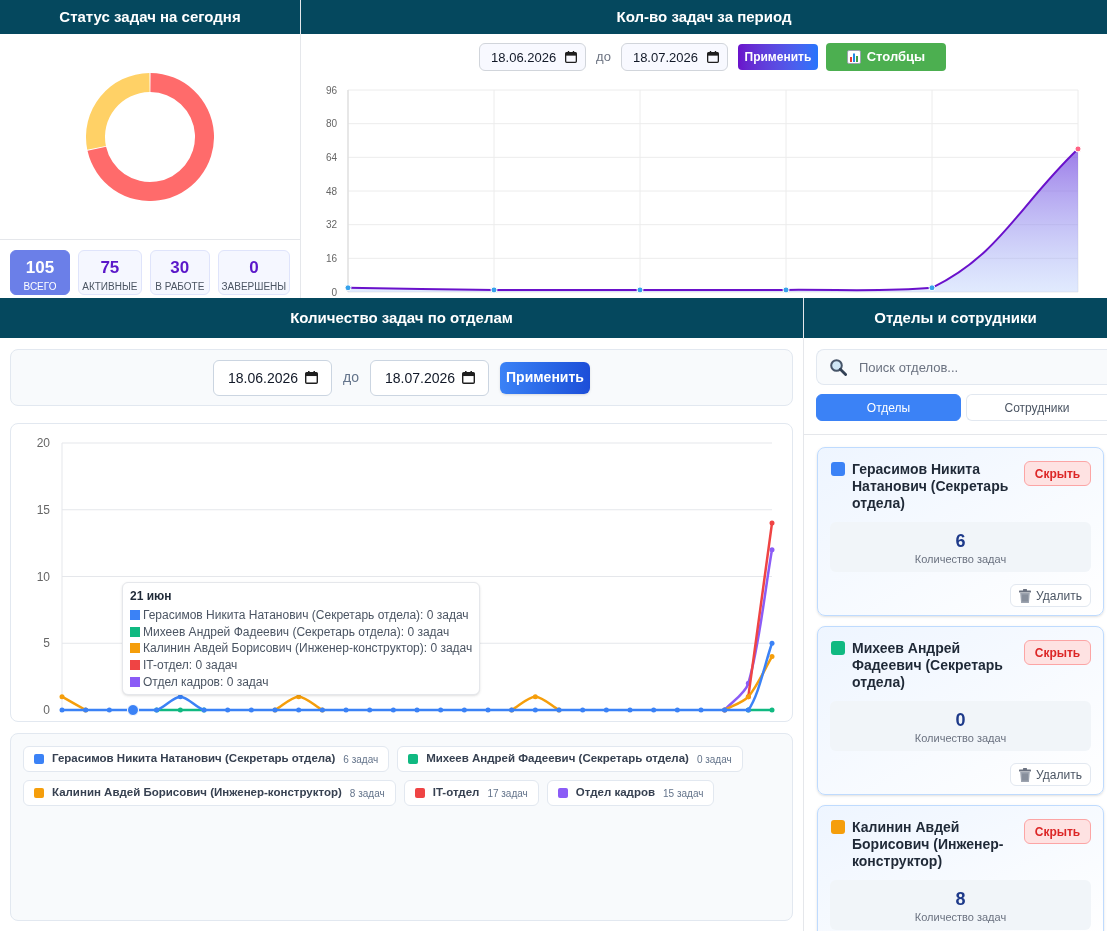 Image resolution: width=1107 pixels, height=931 pixels. I want to click on search-icon, so click(838, 367).